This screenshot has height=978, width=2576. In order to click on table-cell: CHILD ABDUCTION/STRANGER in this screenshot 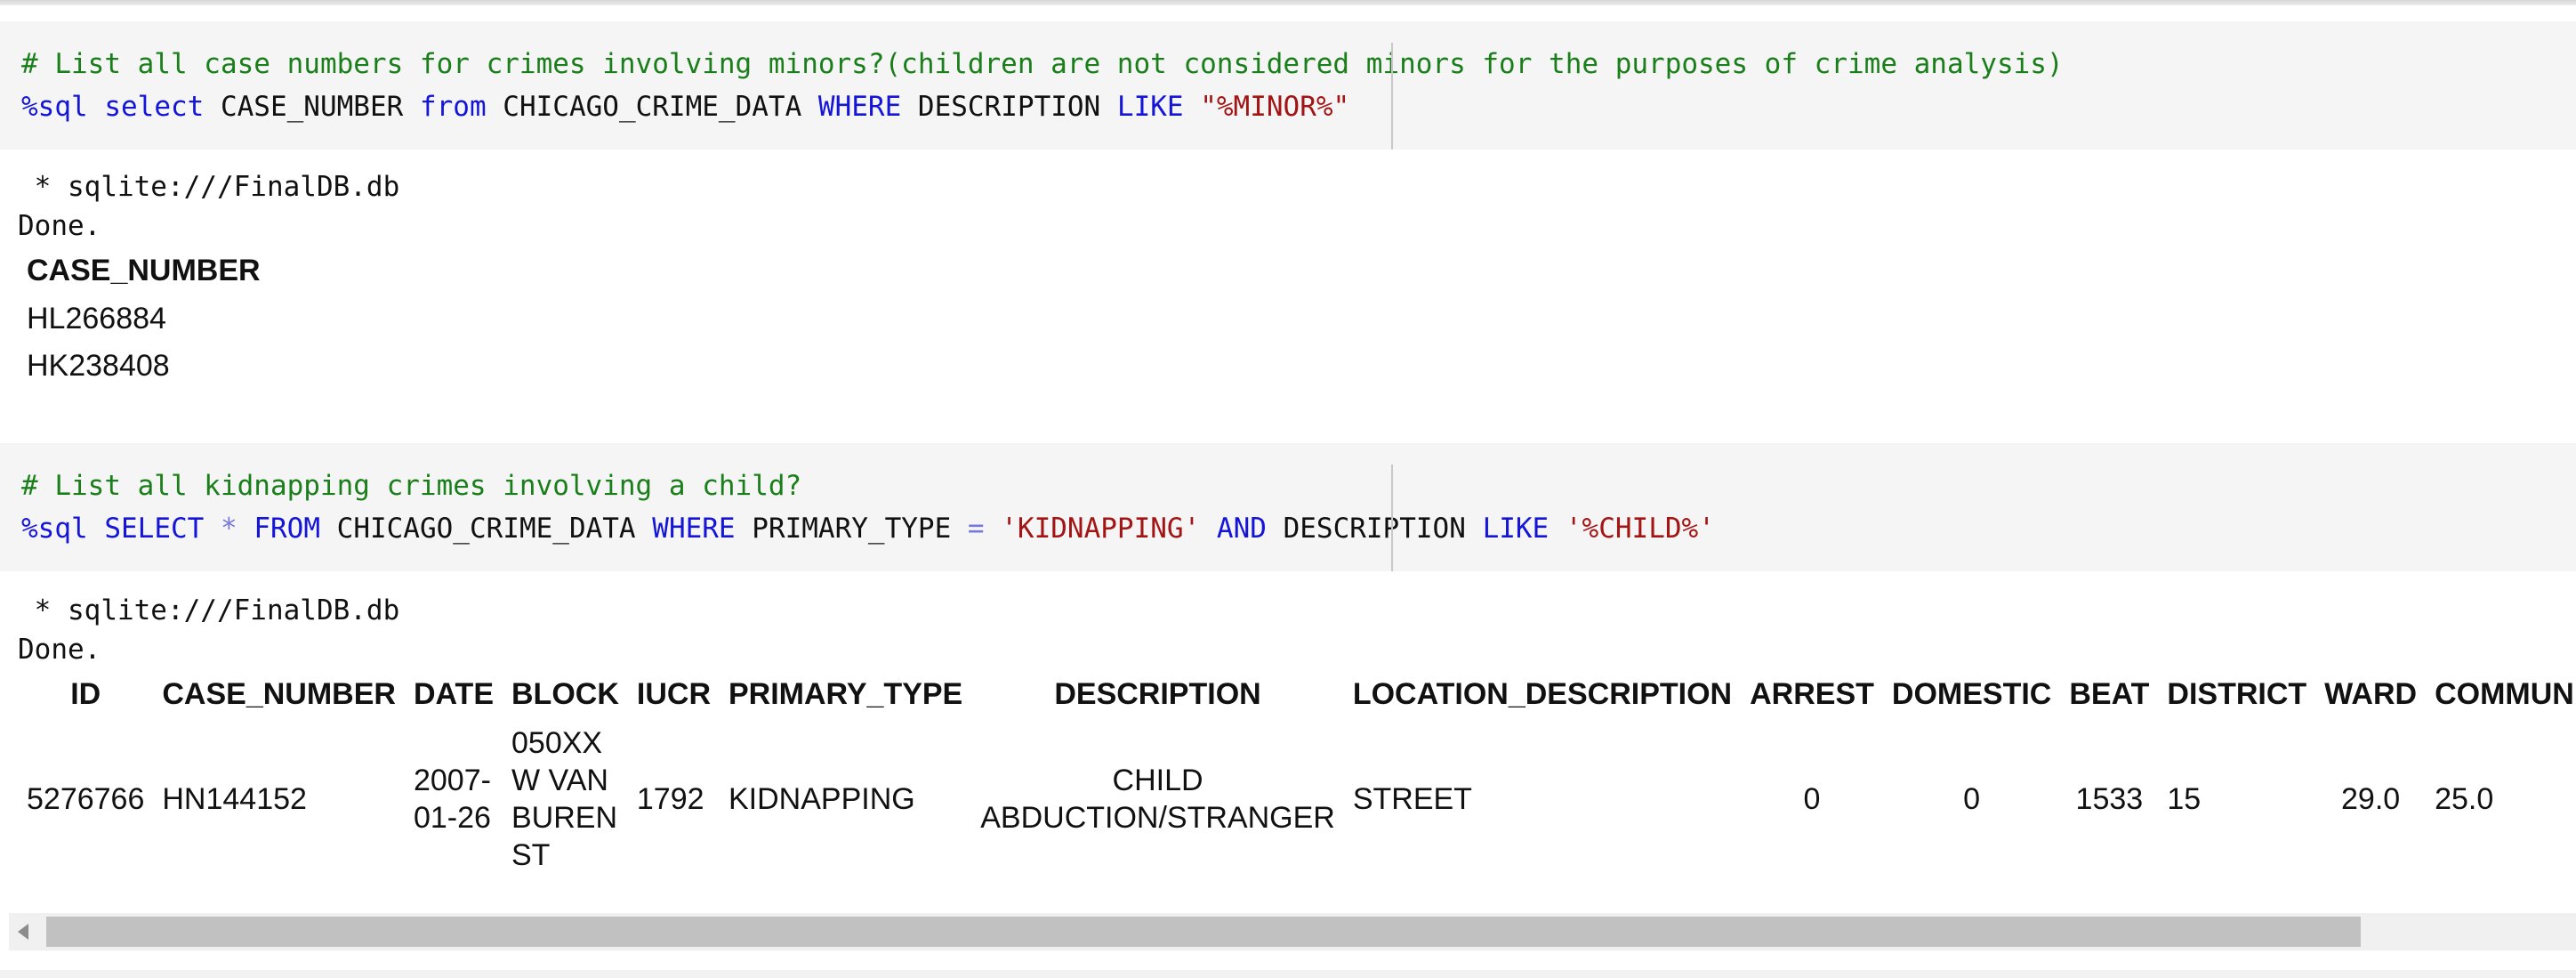, I will do `click(1157, 800)`.